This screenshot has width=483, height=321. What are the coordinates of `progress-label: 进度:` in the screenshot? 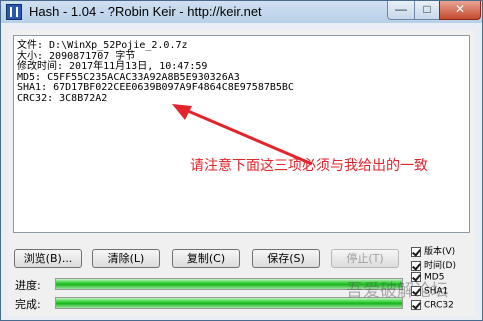 It's located at (28, 285).